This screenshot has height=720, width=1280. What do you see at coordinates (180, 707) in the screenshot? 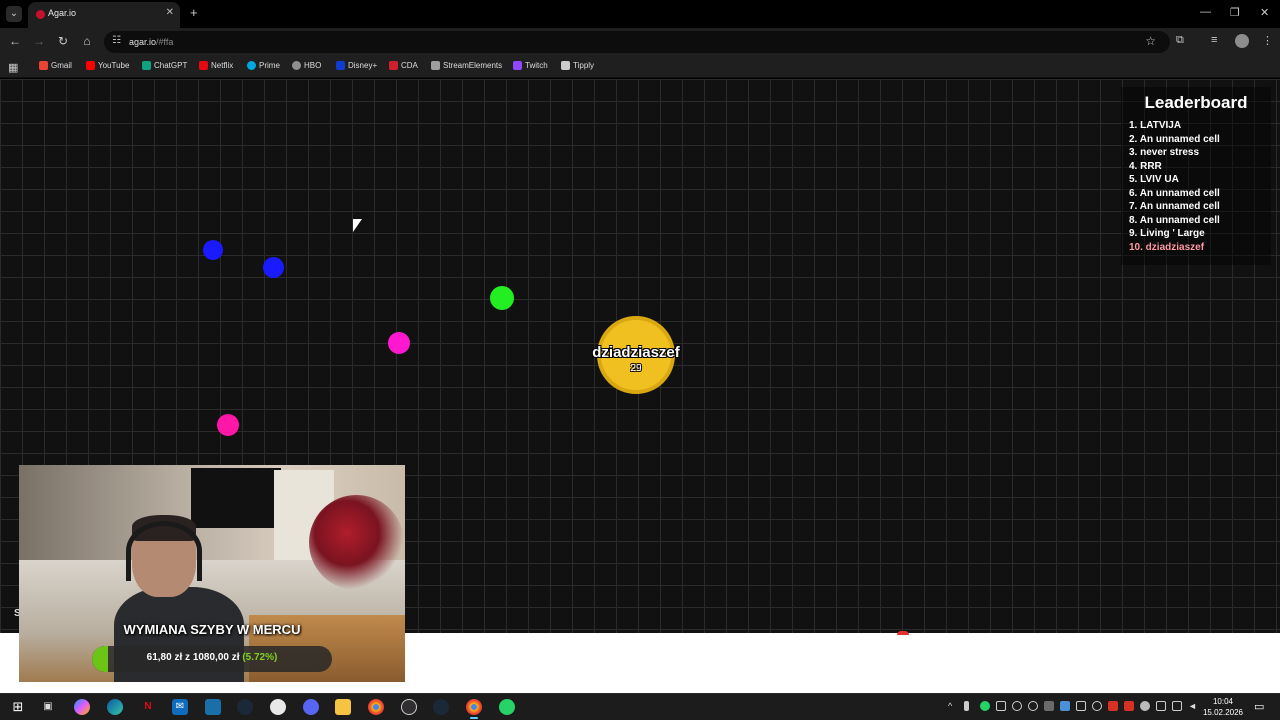
I see `outlook-icon: ✉` at bounding box center [180, 707].